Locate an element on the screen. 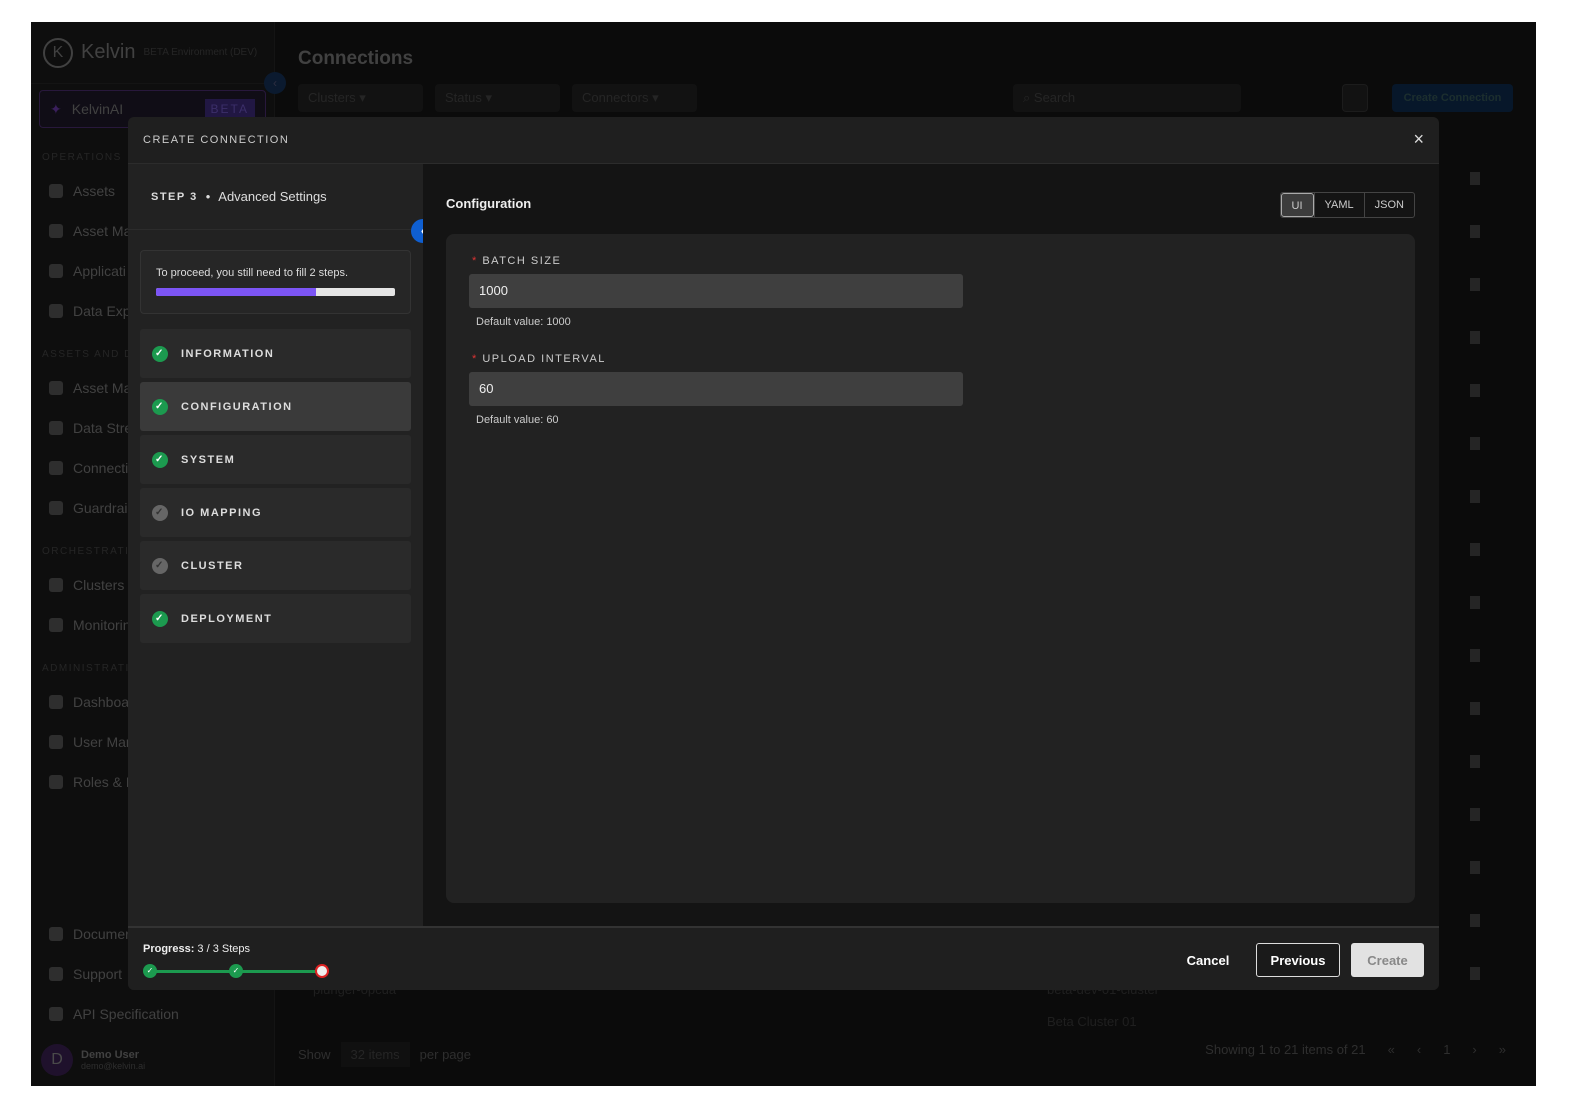  progress-step-current is located at coordinates (322, 971).